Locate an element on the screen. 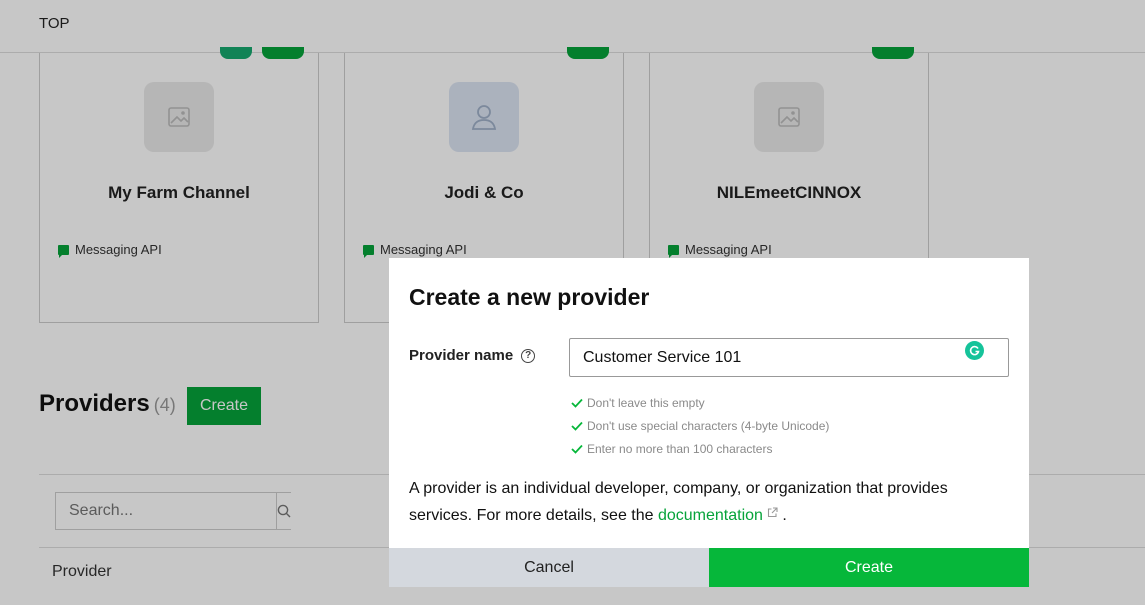 The image size is (1145, 605). help-icon: ? is located at coordinates (528, 355).